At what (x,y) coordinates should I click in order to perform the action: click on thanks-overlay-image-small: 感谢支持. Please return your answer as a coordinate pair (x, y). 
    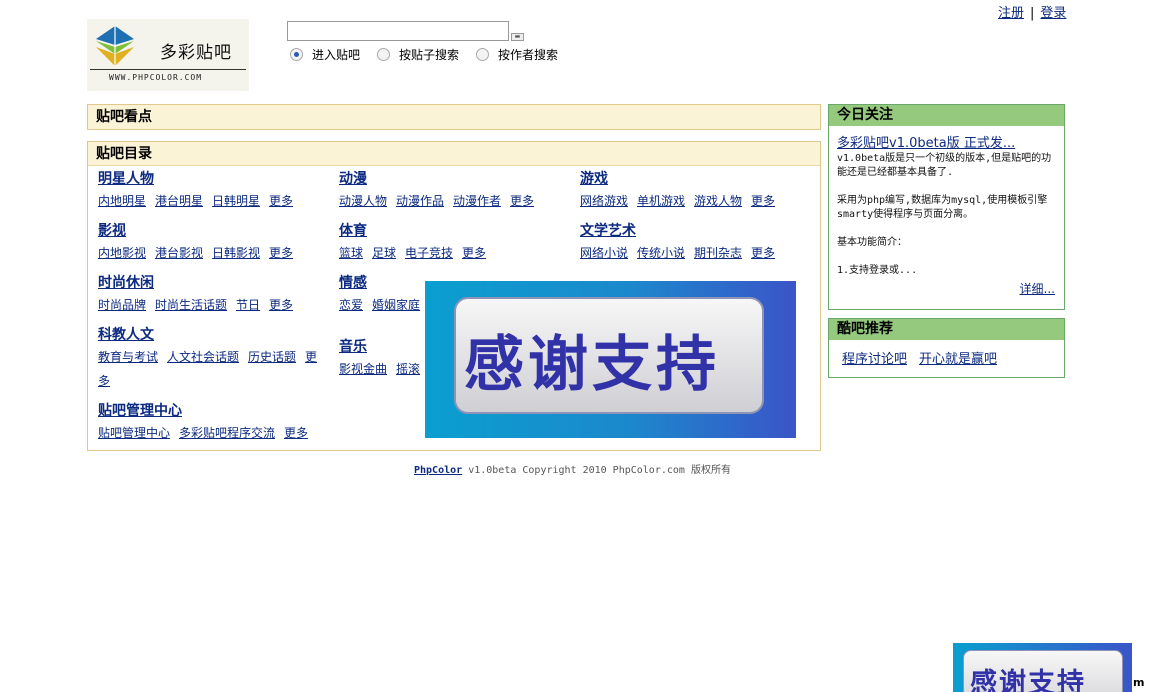
    Looking at the image, I should click on (1042, 667).